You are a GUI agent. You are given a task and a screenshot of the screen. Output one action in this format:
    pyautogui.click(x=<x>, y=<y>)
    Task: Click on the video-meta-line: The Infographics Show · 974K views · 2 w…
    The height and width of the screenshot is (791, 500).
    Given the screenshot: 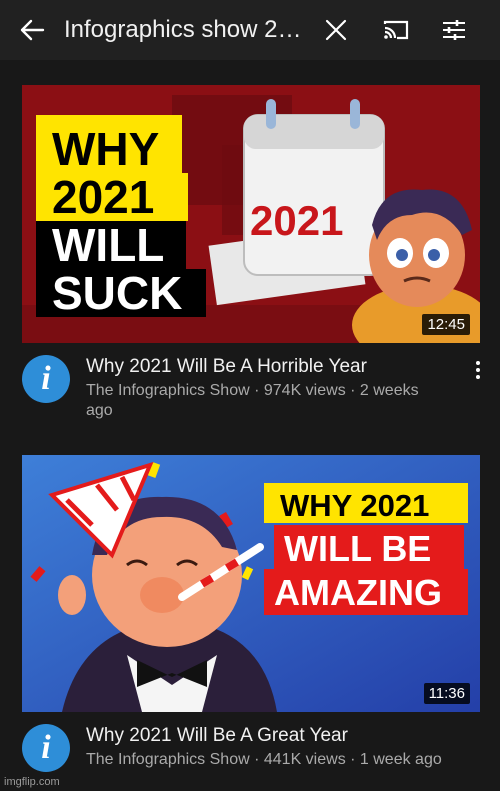 What is the action you would take?
    pyautogui.click(x=252, y=390)
    